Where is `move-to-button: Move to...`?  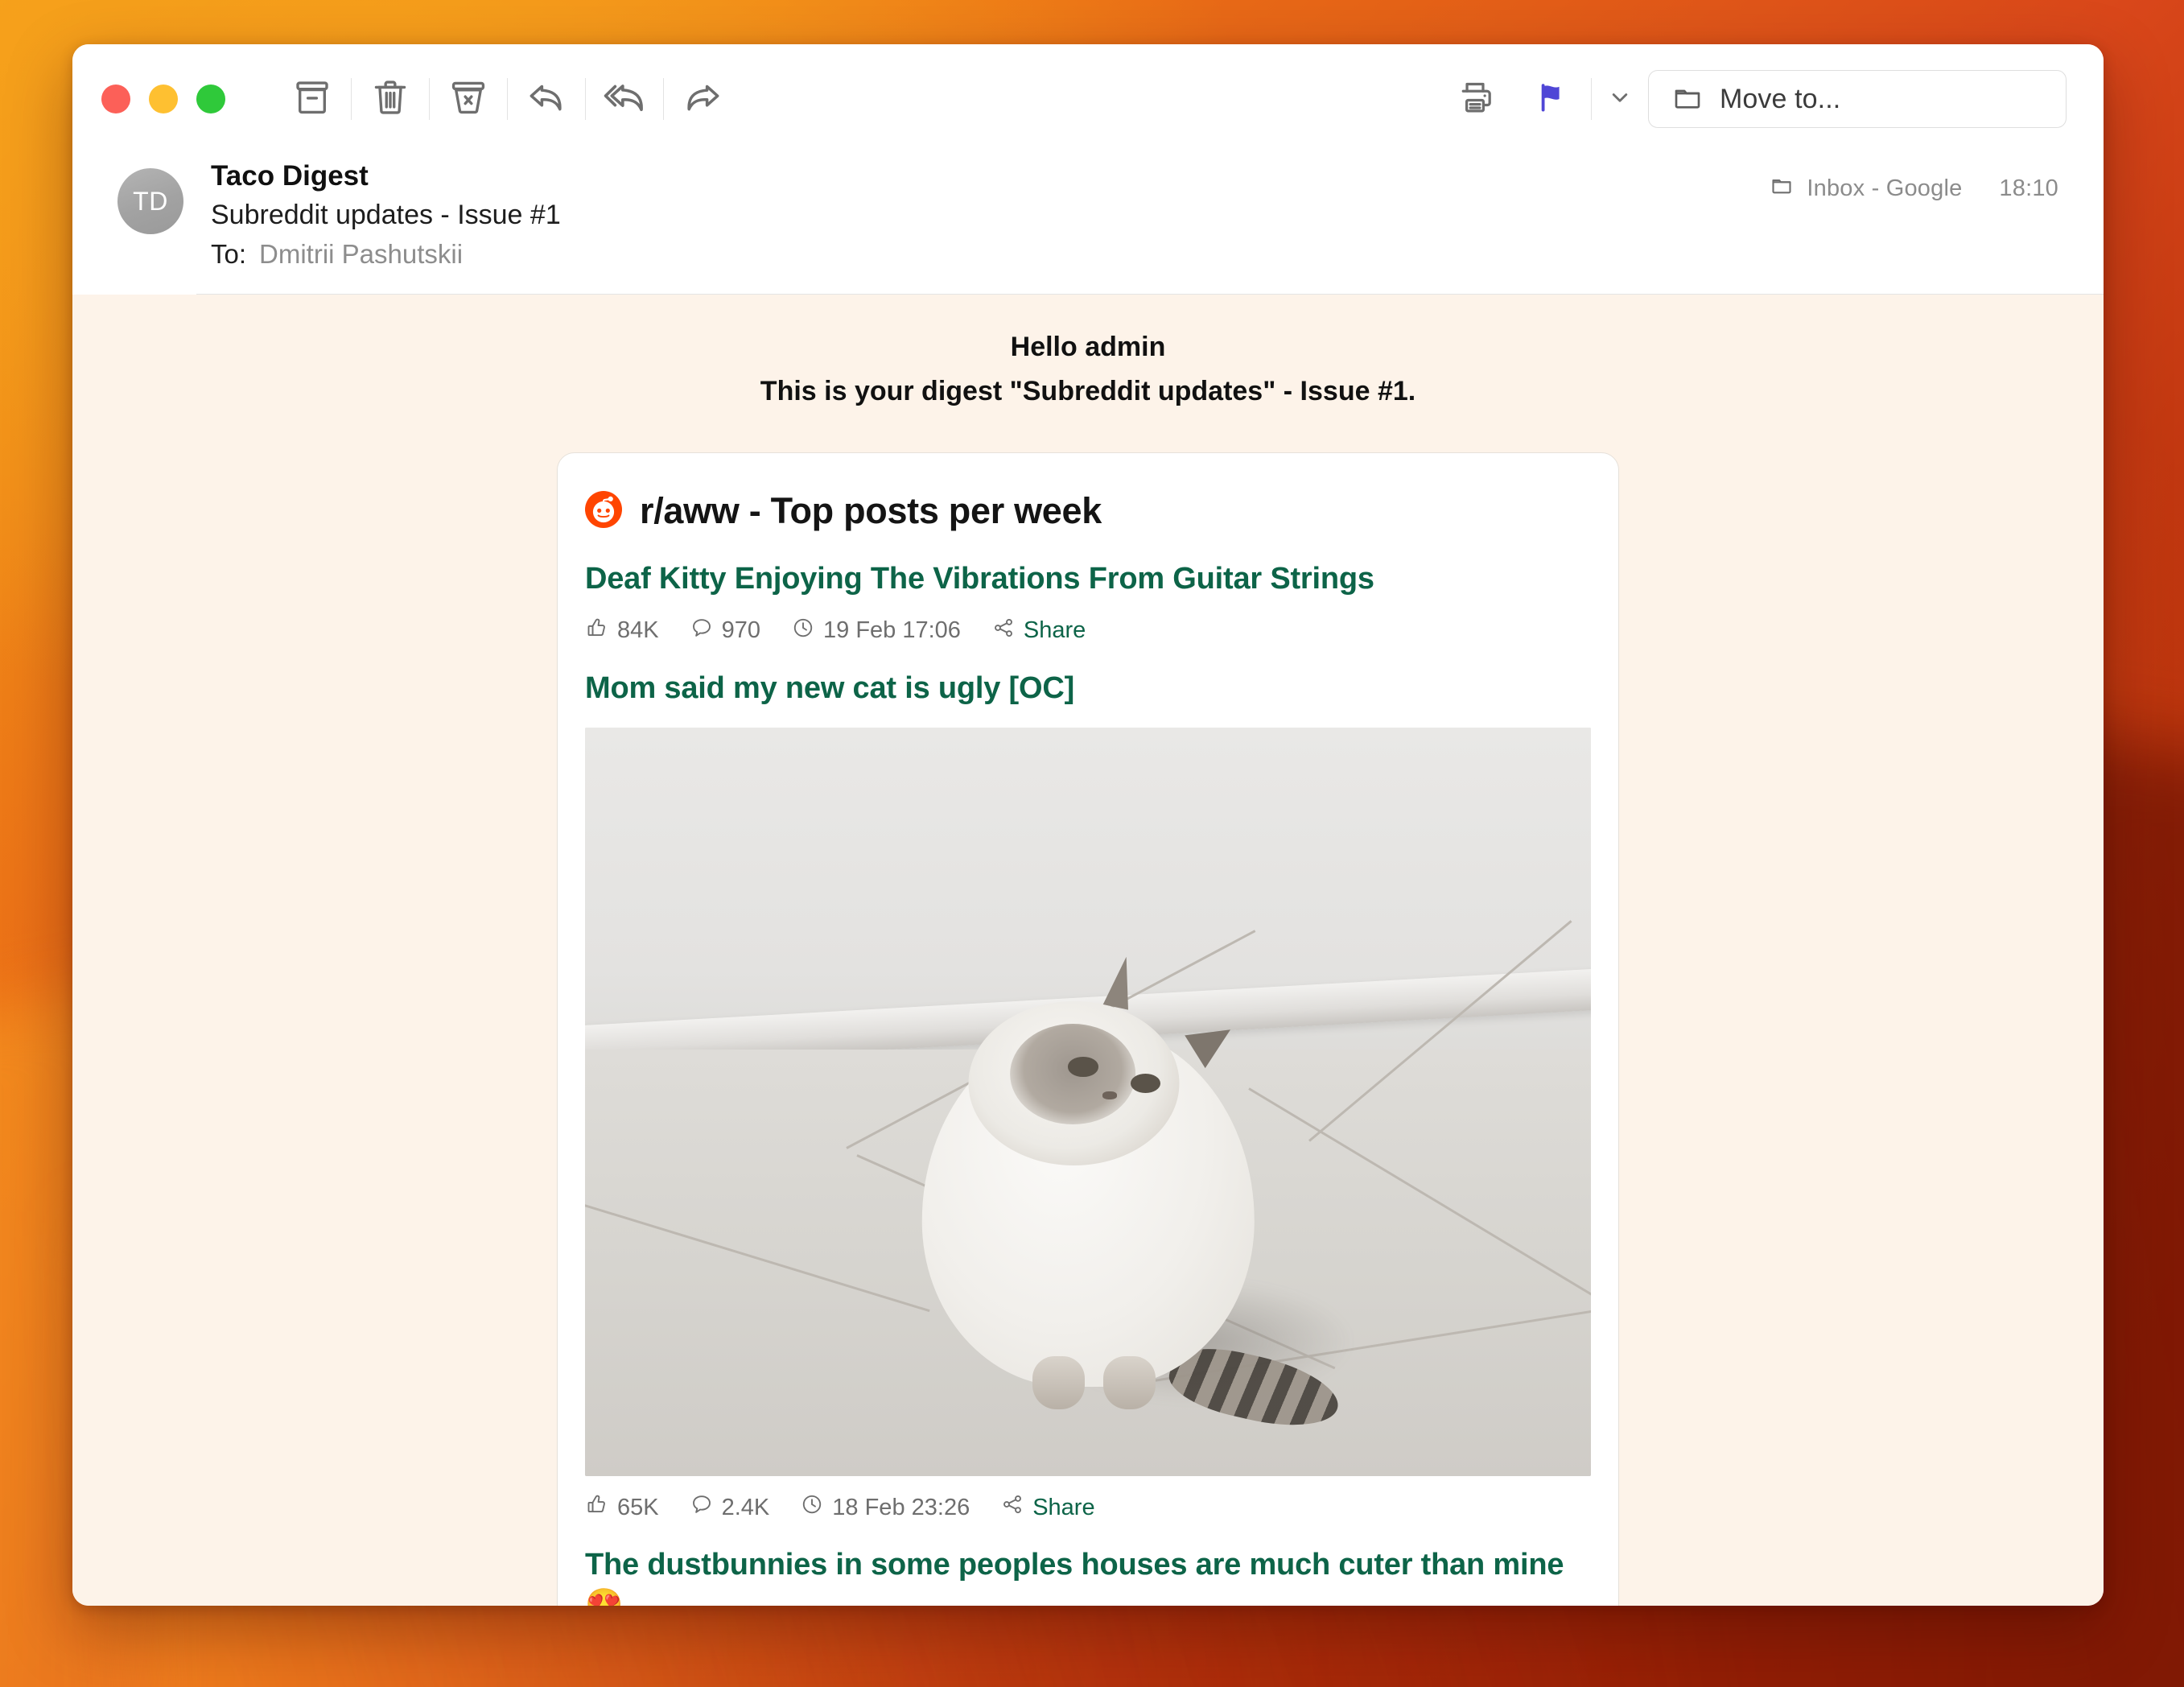
move-to-button: Move to... is located at coordinates (1858, 99).